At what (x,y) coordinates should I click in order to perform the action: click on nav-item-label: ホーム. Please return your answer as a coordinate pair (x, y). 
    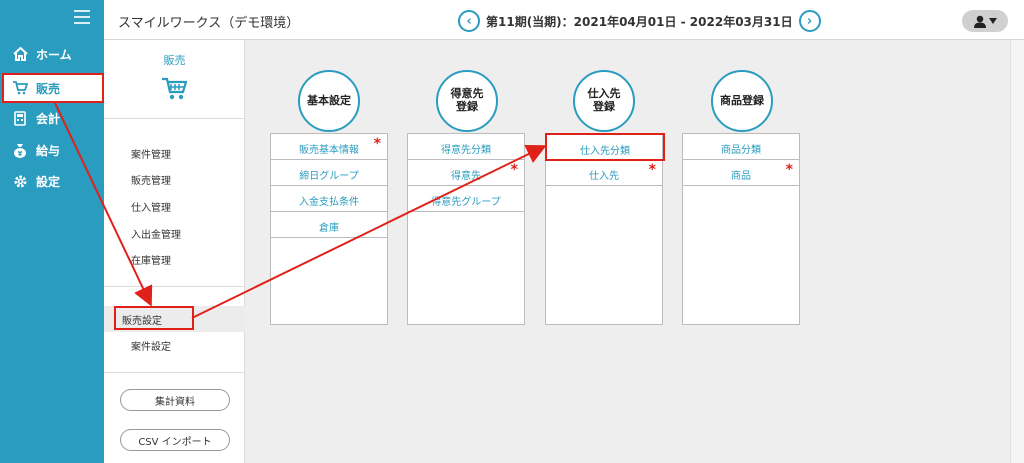
    Looking at the image, I should click on (54, 54).